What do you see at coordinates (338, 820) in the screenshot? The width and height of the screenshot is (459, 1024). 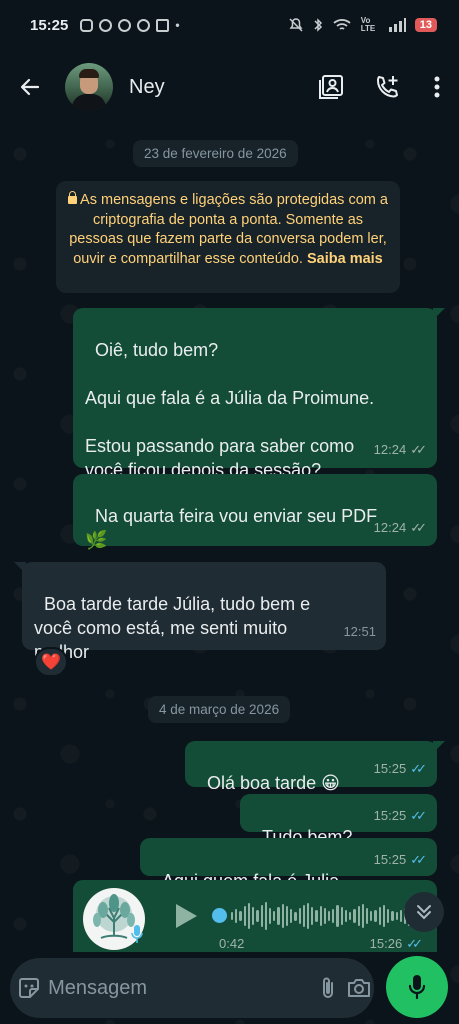 I see `message-bubble-outgoing: Tudo bem? 15:25 ✓✓` at bounding box center [338, 820].